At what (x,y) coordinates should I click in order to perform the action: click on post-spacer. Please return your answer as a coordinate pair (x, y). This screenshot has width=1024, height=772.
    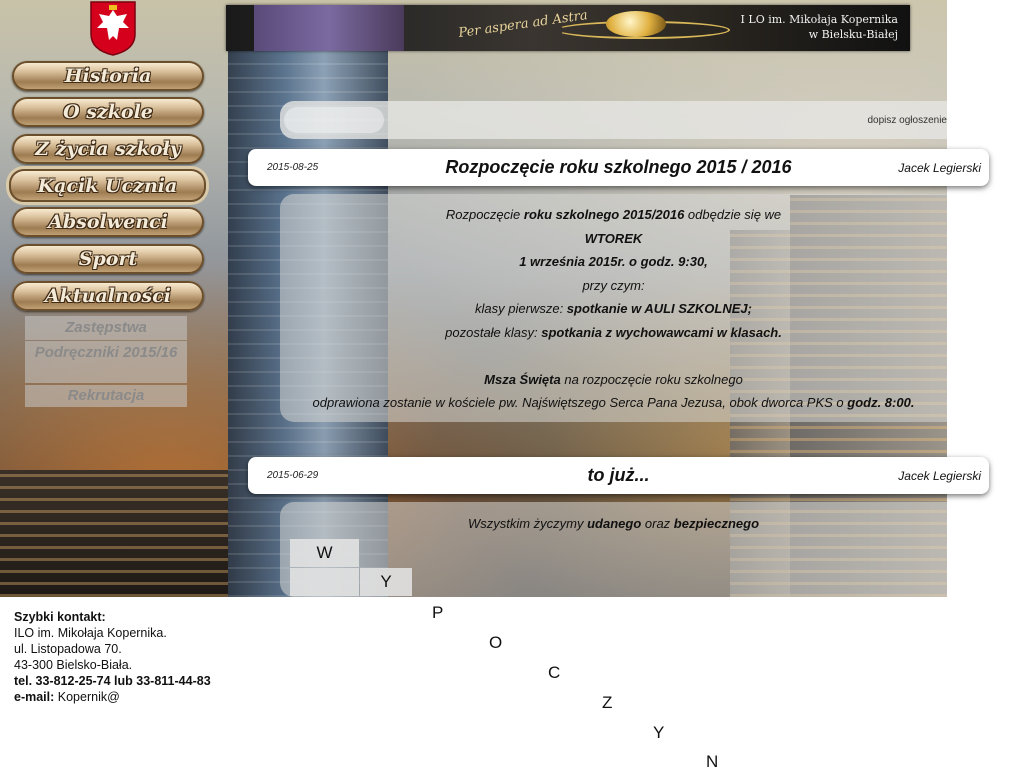
    Looking at the image, I should click on (613, 356).